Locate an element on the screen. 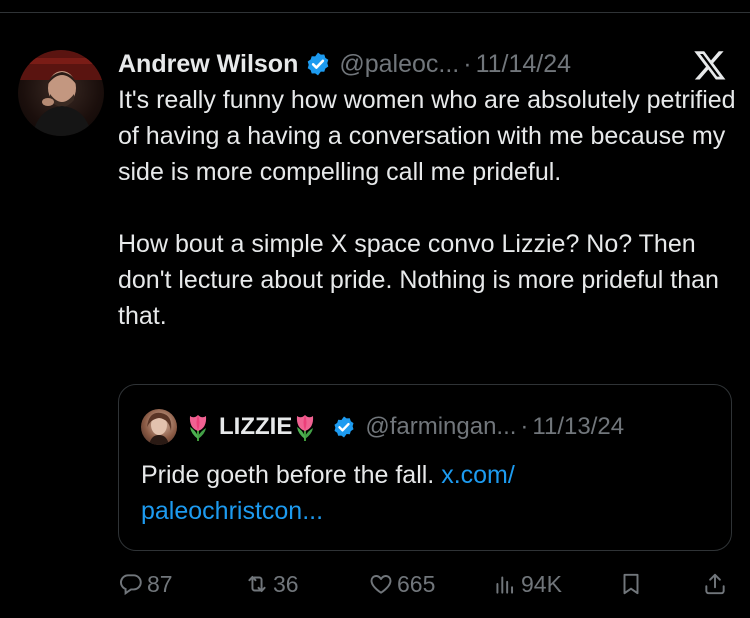 This screenshot has width=750, height=618. like-button: 665 is located at coordinates (401, 584).